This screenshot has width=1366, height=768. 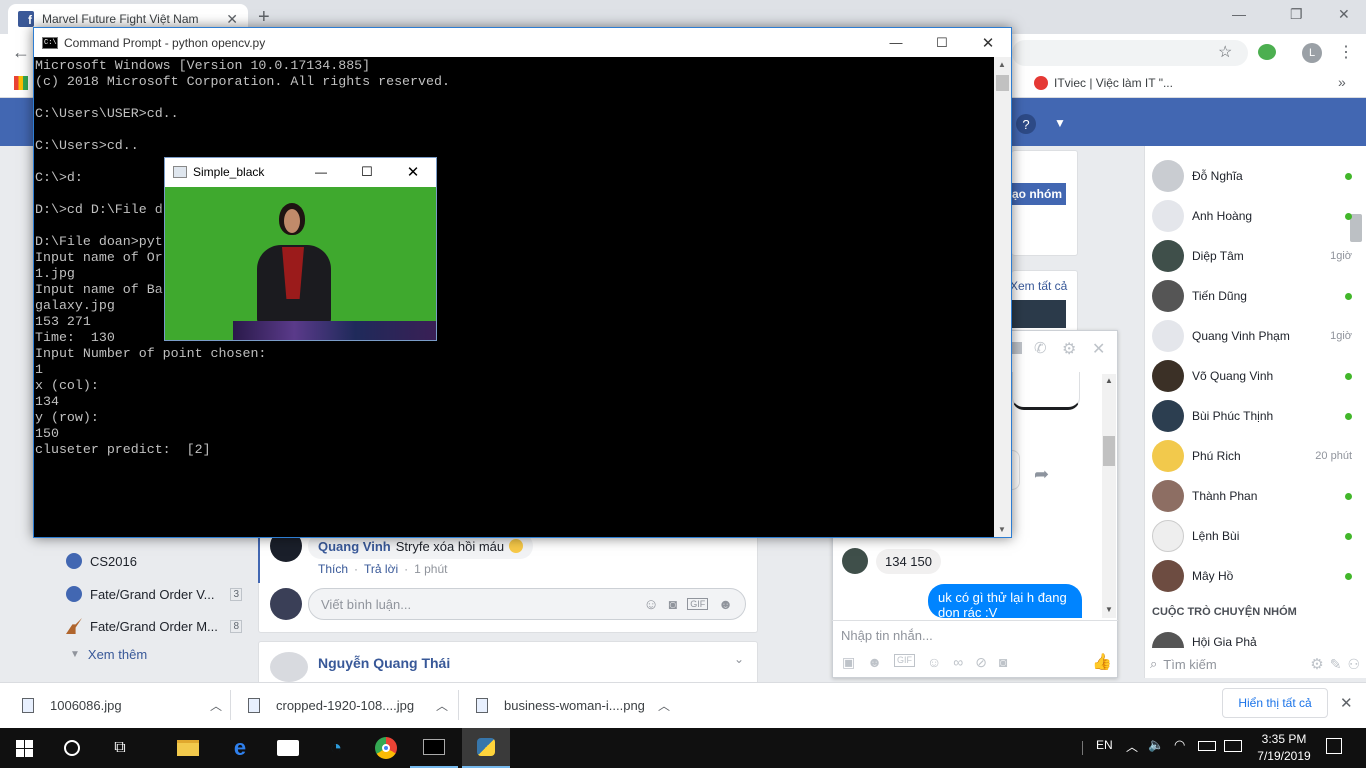 I want to click on download-item: 1006086.jpg ︿, so click(x=122, y=705).